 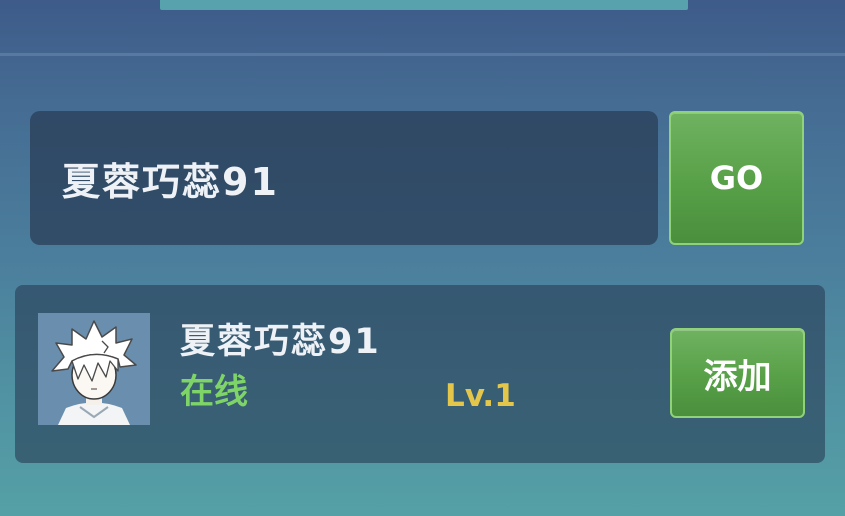 I want to click on add-friend-button: 添加, so click(x=737, y=373).